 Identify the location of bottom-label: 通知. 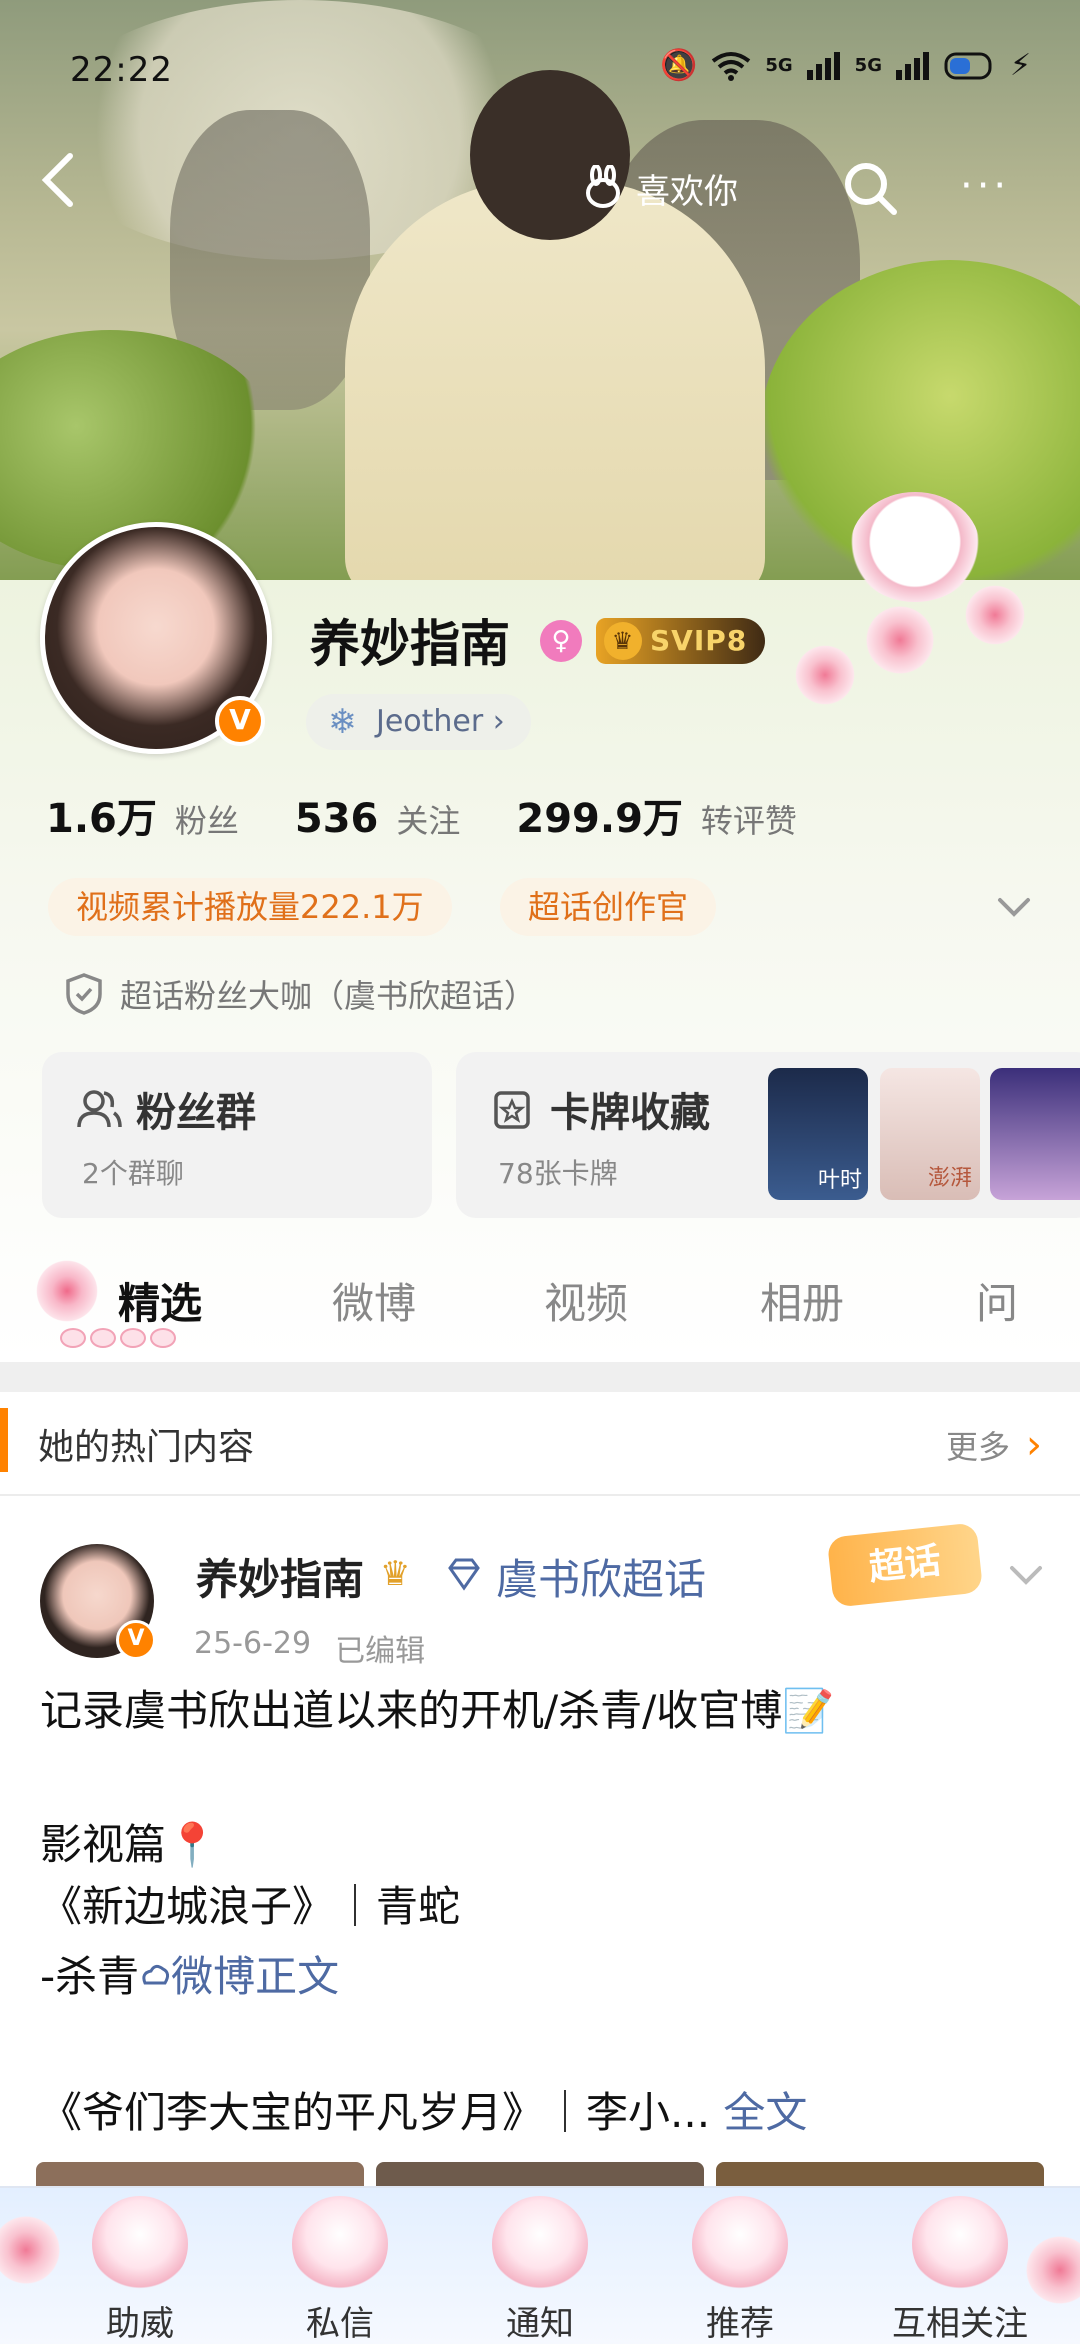
(540, 2324).